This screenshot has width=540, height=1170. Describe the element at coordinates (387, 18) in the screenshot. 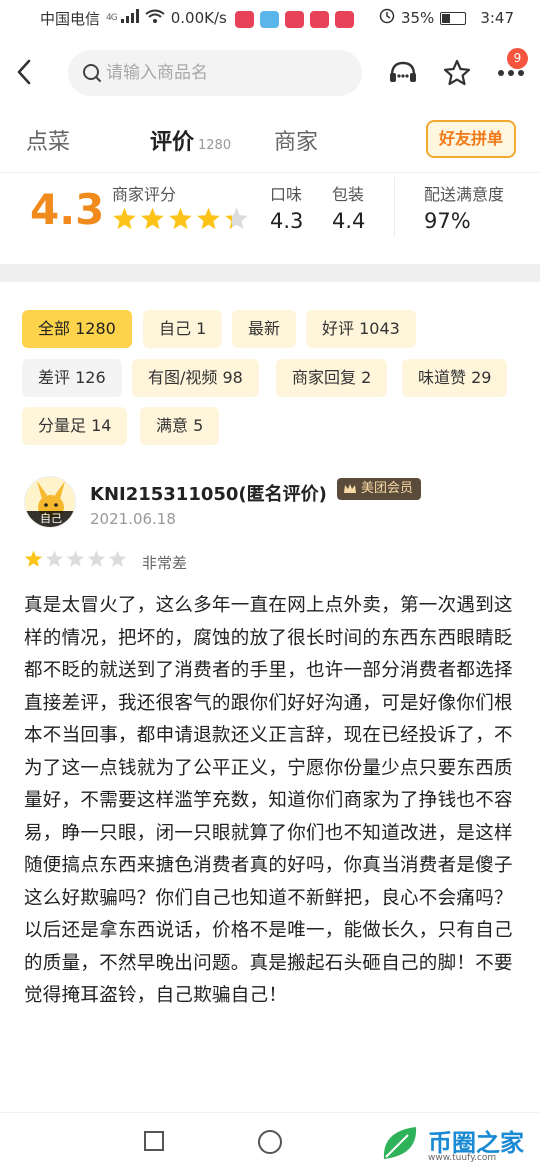

I see `alarm-icon` at that location.